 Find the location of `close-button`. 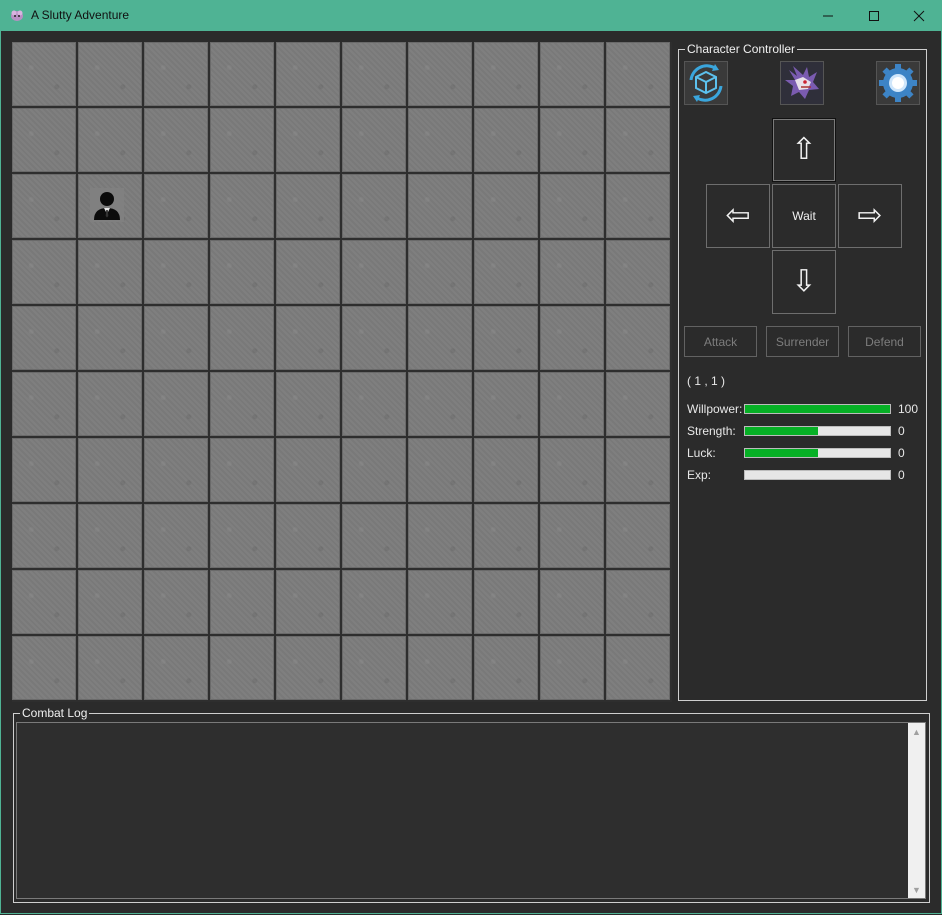

close-button is located at coordinates (919, 15).